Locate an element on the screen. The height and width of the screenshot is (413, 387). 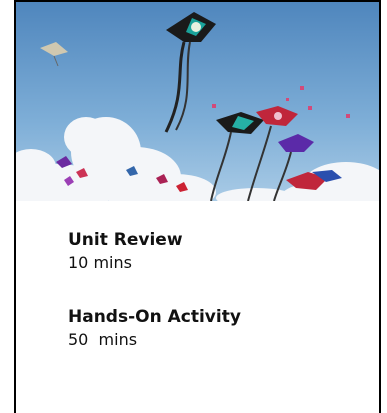
item-title: Unit Review is located at coordinates (125, 240).